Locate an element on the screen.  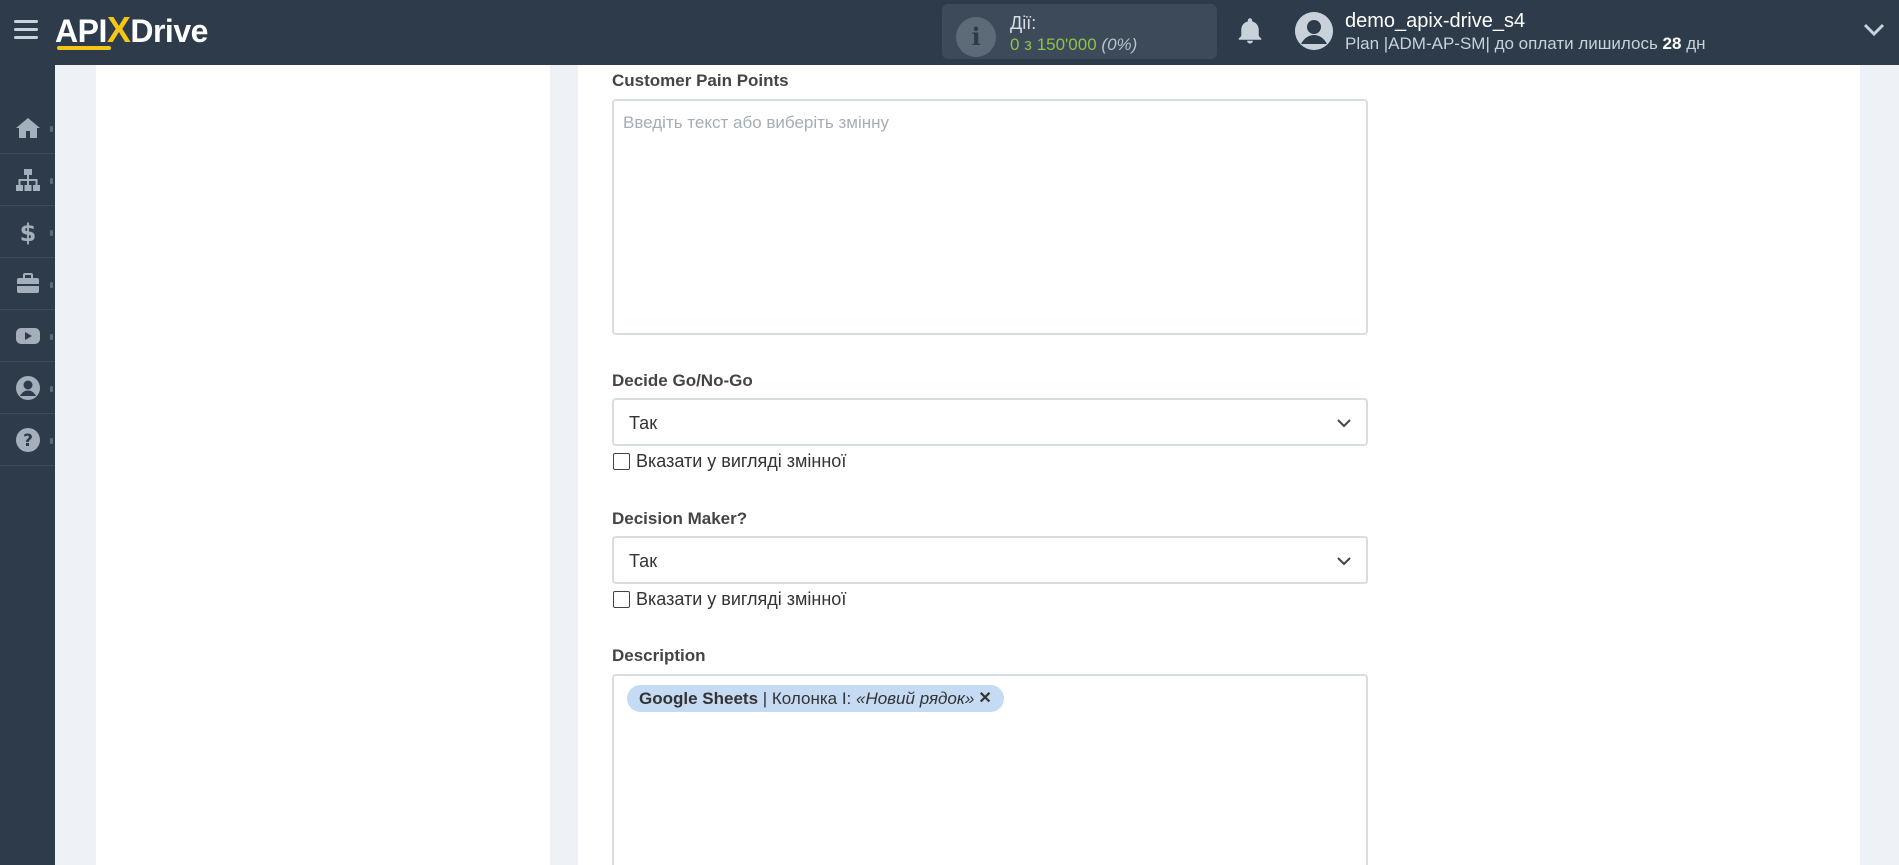
tag-column: | Колонка I: is located at coordinates (807, 698).